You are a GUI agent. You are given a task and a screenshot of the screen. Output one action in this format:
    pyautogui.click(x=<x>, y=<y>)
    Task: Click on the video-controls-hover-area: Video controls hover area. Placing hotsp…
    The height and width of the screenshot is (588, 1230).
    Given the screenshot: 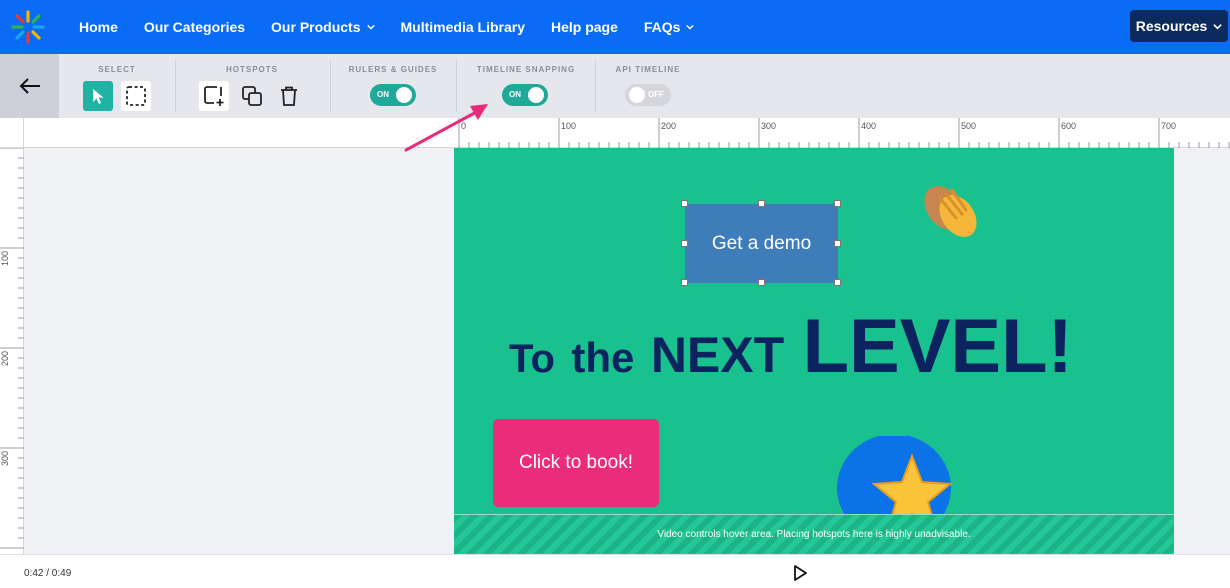 What is the action you would take?
    pyautogui.click(x=814, y=534)
    